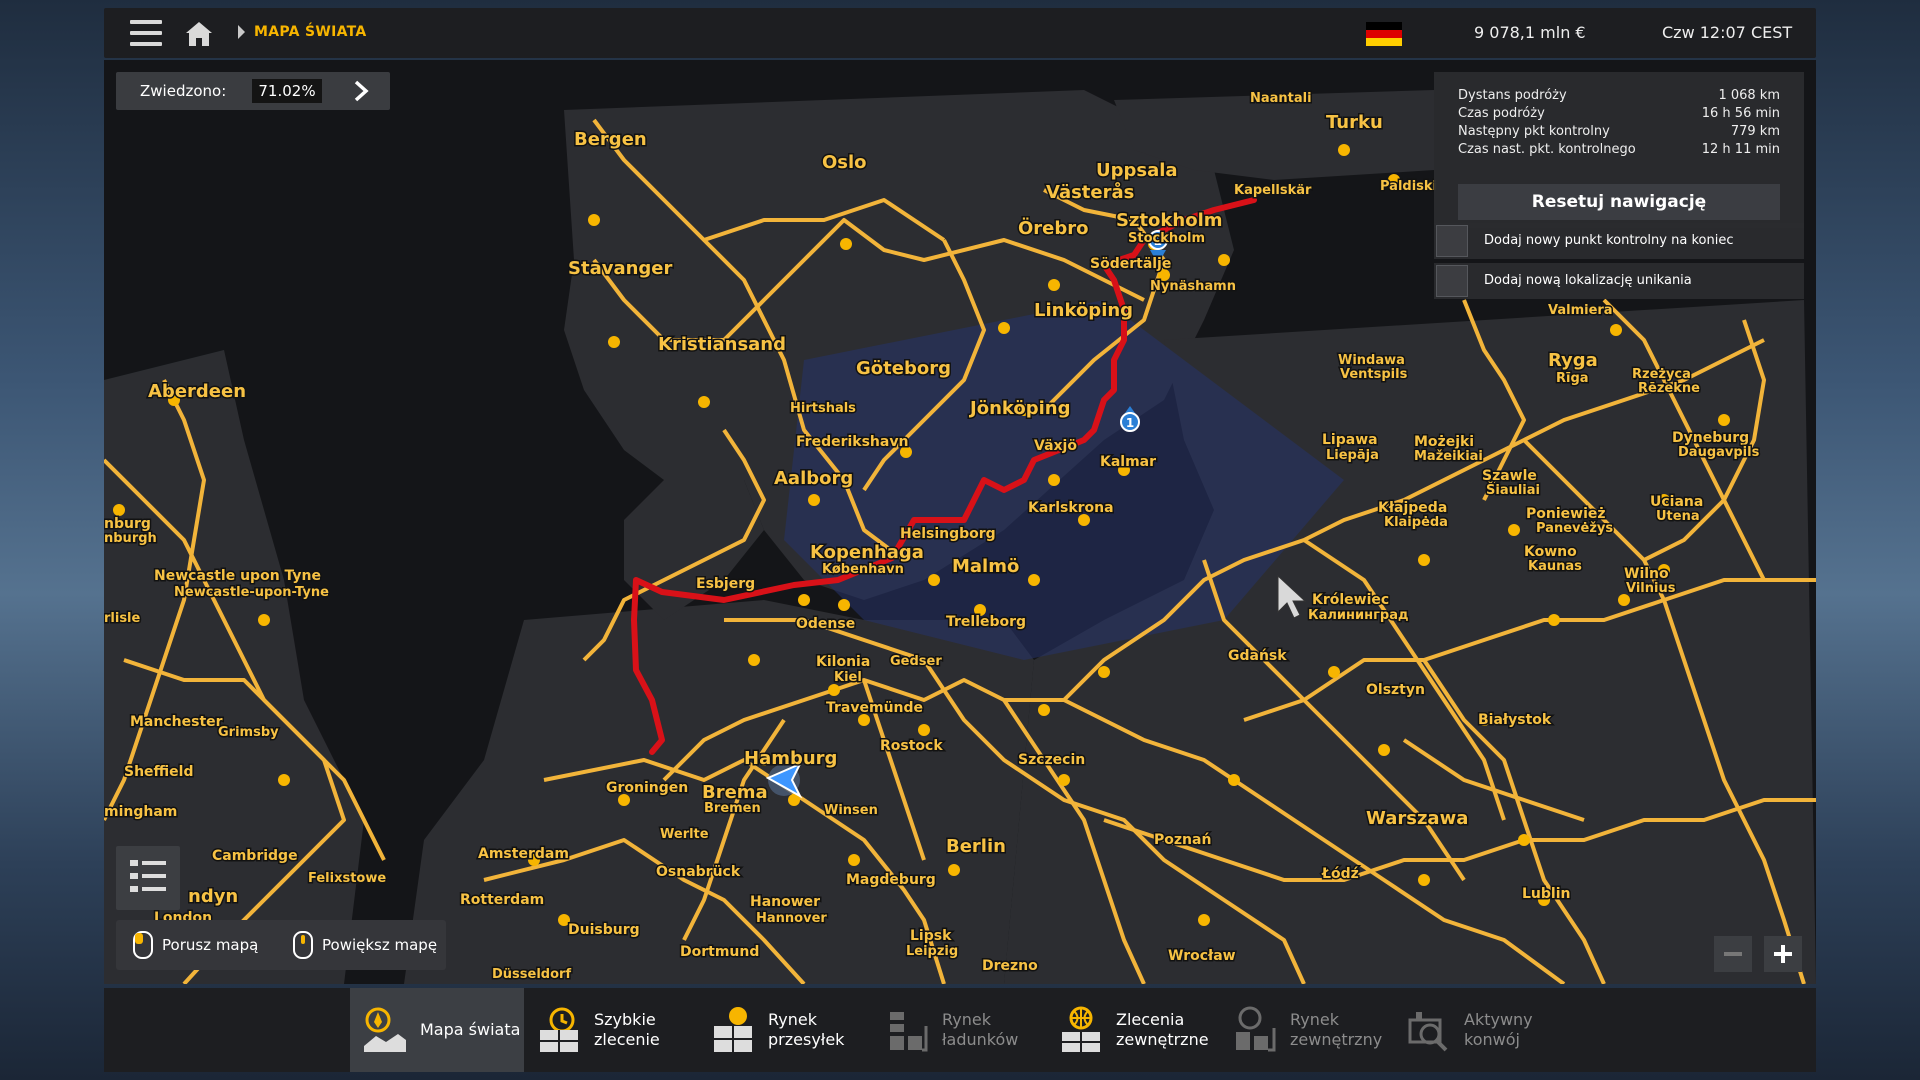 The width and height of the screenshot is (1920, 1080). What do you see at coordinates (986, 622) in the screenshot?
I see `map-label-trelleborg: Trelleborg` at bounding box center [986, 622].